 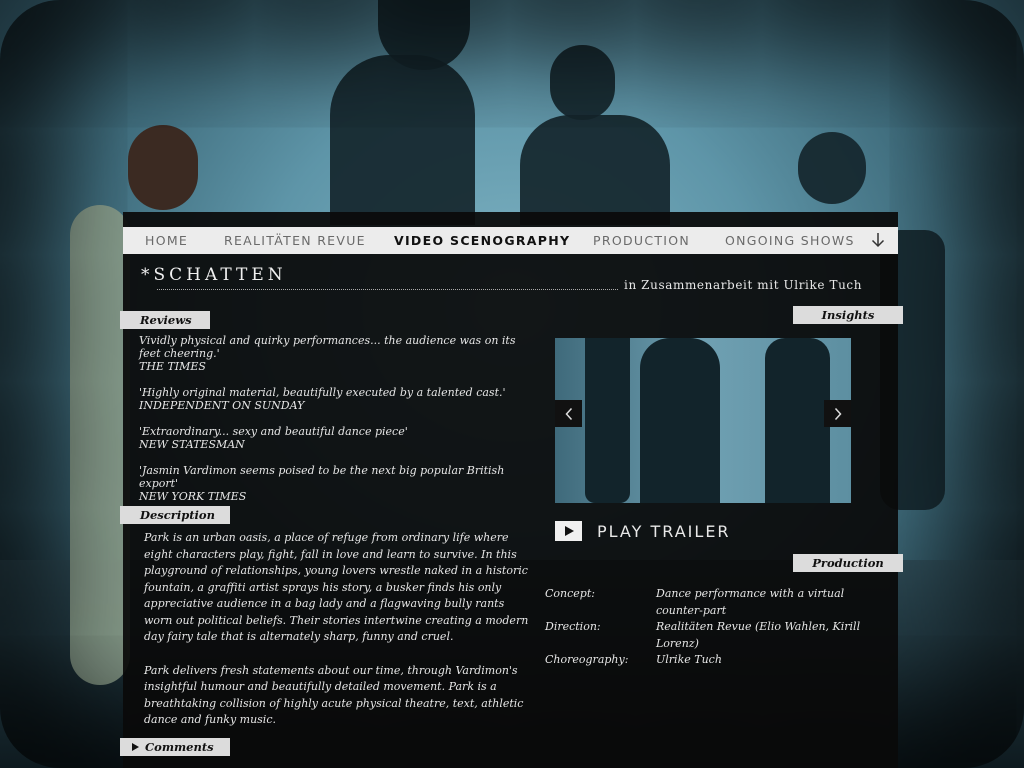 What do you see at coordinates (689, 659) in the screenshot?
I see `credit-value: Ulrike Tuch` at bounding box center [689, 659].